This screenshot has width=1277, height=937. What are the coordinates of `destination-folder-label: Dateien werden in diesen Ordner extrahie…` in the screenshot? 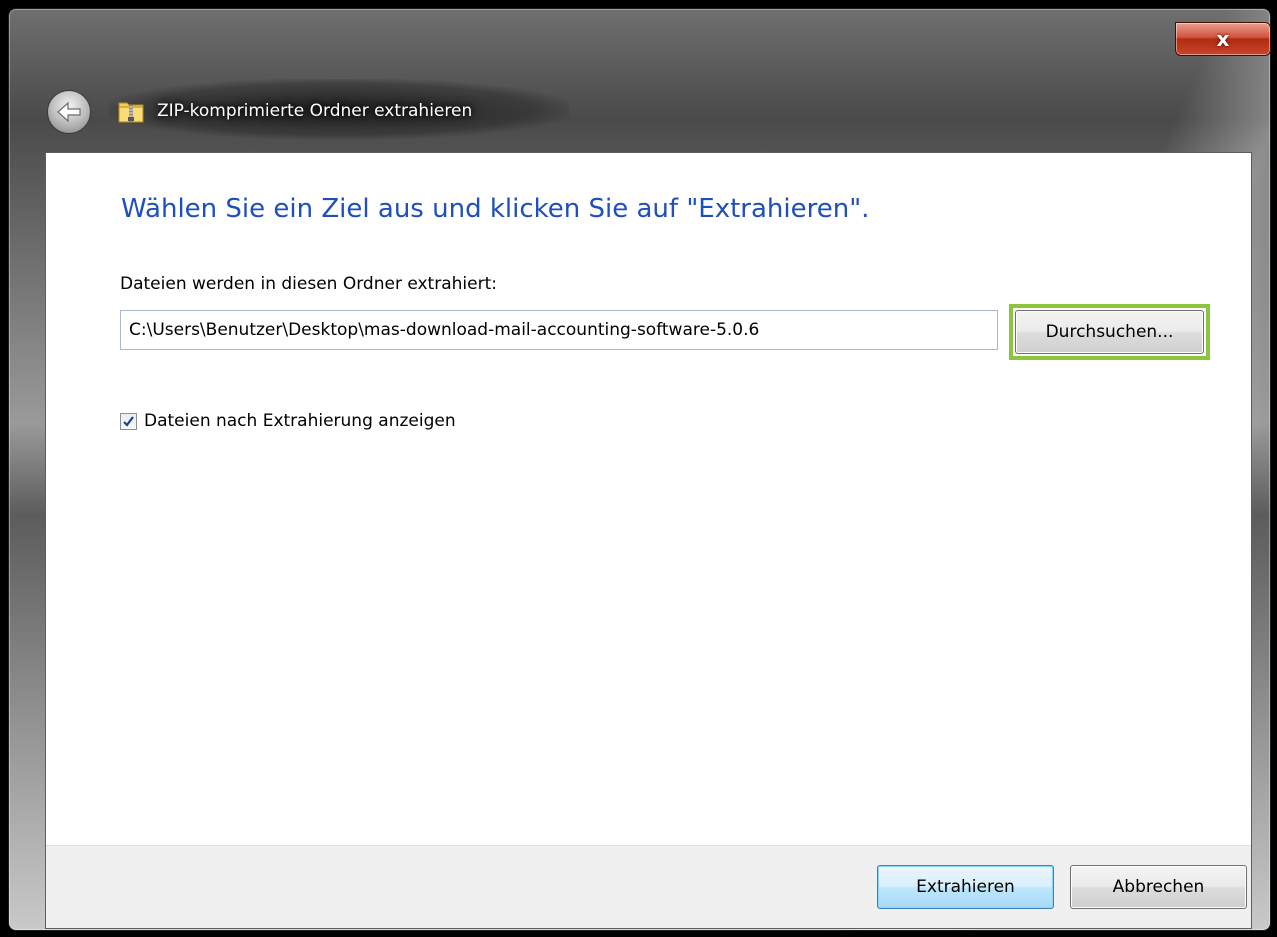 It's located at (308, 284).